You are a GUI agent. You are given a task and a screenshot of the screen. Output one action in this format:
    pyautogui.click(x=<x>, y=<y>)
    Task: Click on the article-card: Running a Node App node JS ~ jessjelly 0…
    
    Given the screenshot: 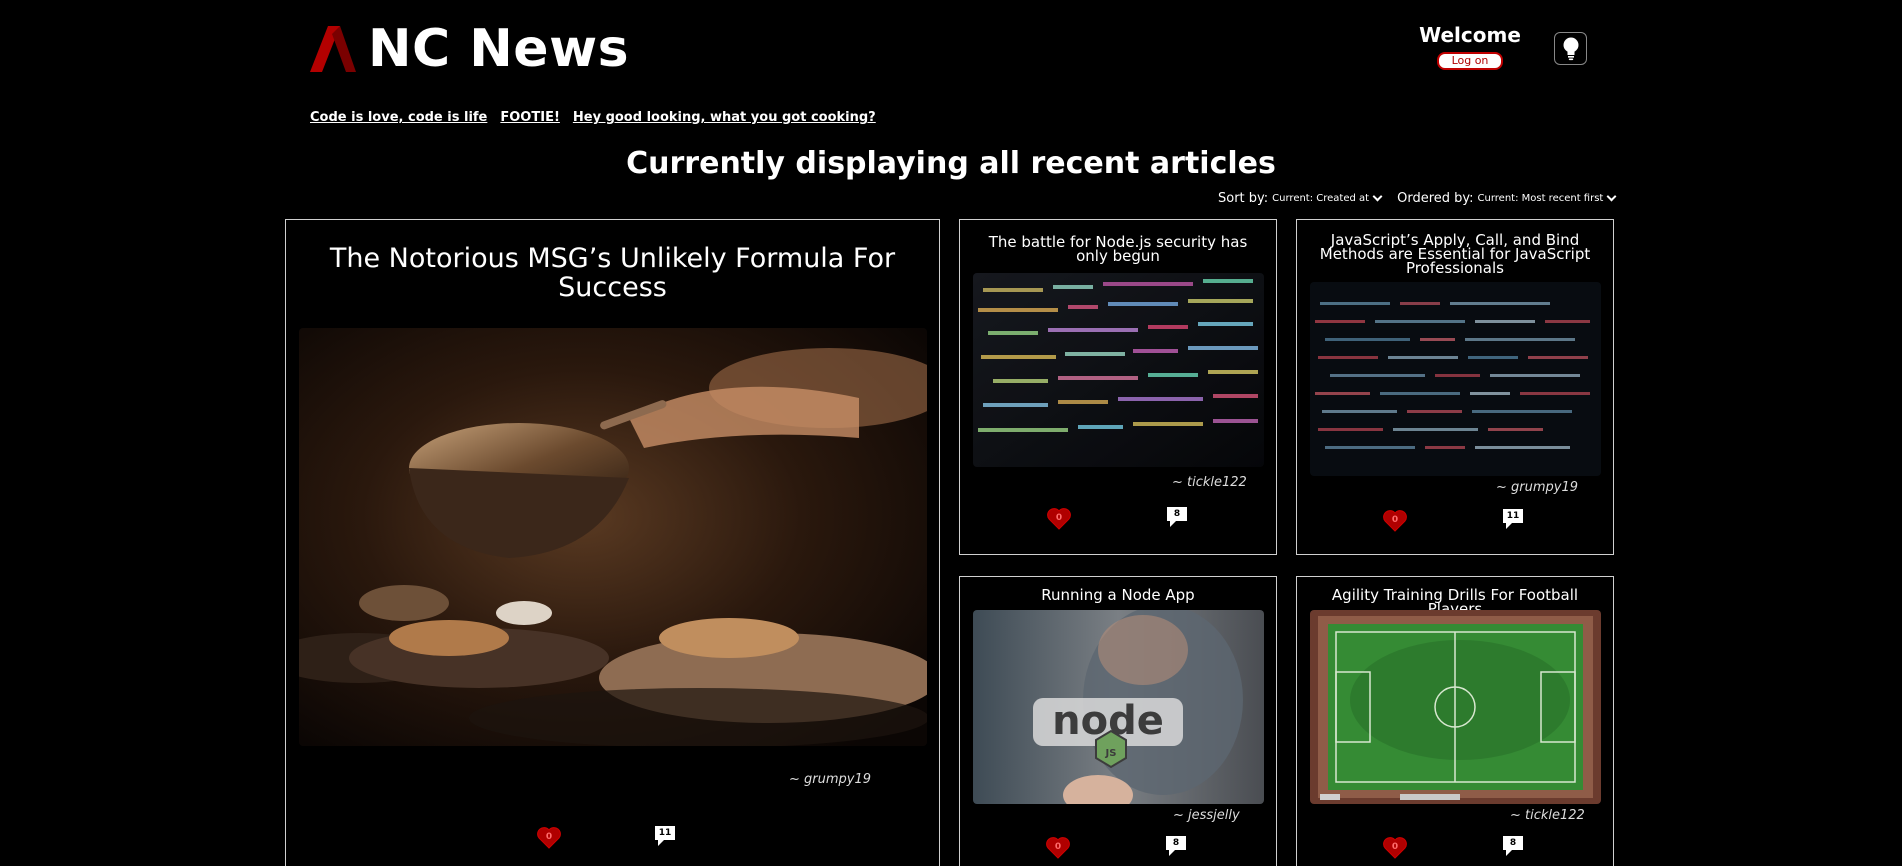 What is the action you would take?
    pyautogui.click(x=1118, y=721)
    